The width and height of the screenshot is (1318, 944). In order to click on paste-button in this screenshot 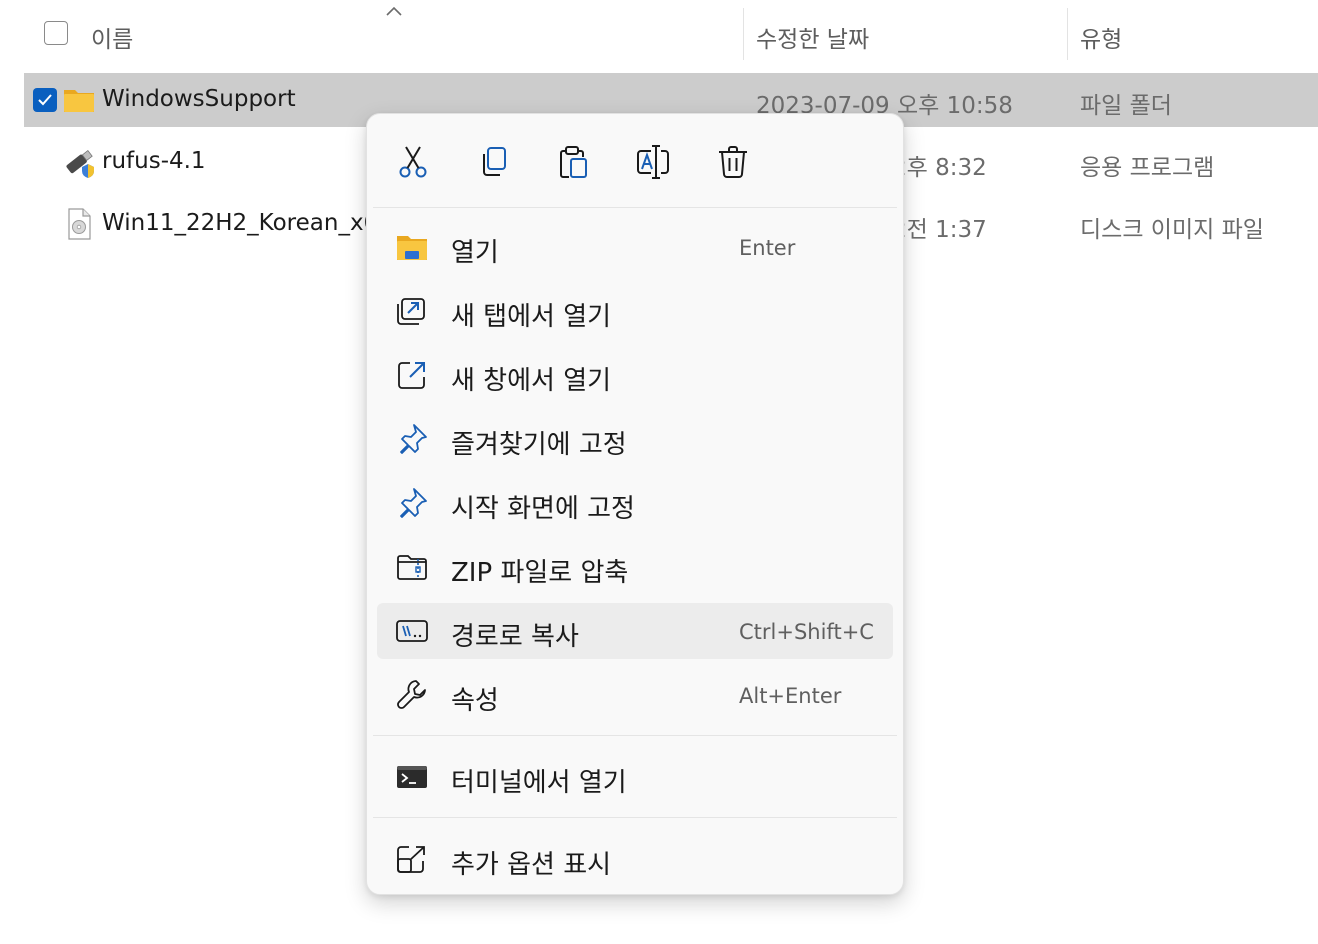, I will do `click(573, 162)`.